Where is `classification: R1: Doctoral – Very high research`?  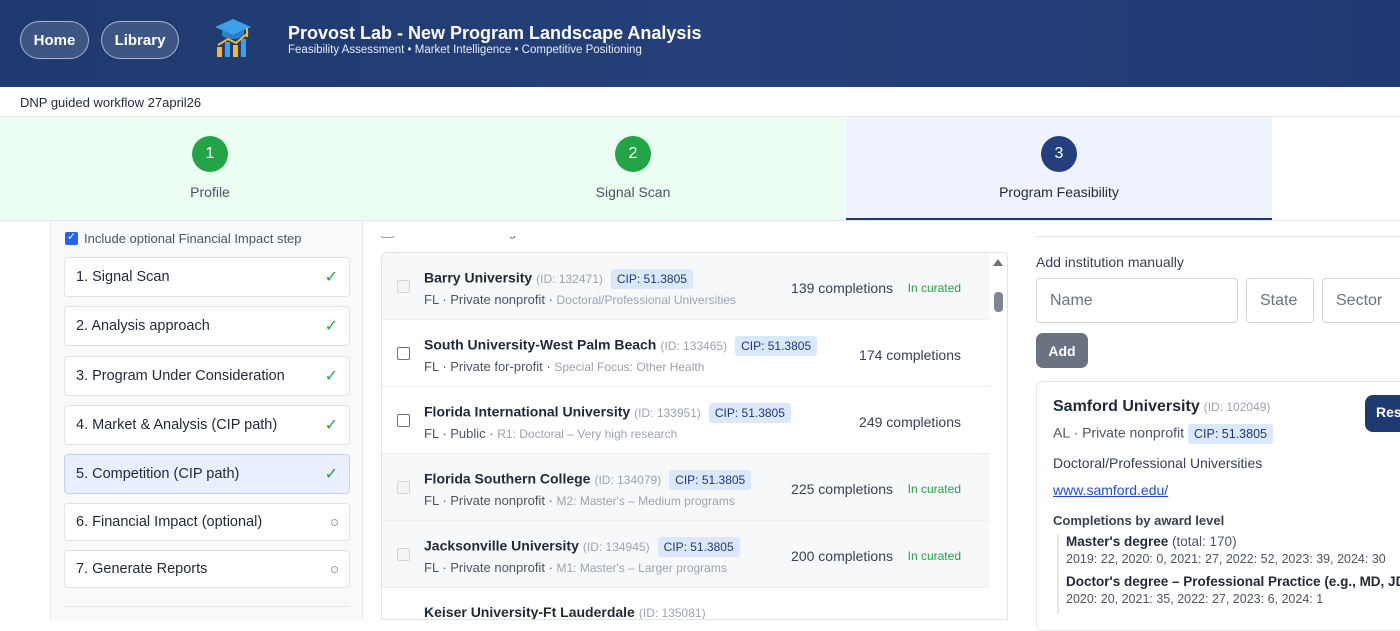
classification: R1: Doctoral – Very high research is located at coordinates (587, 434).